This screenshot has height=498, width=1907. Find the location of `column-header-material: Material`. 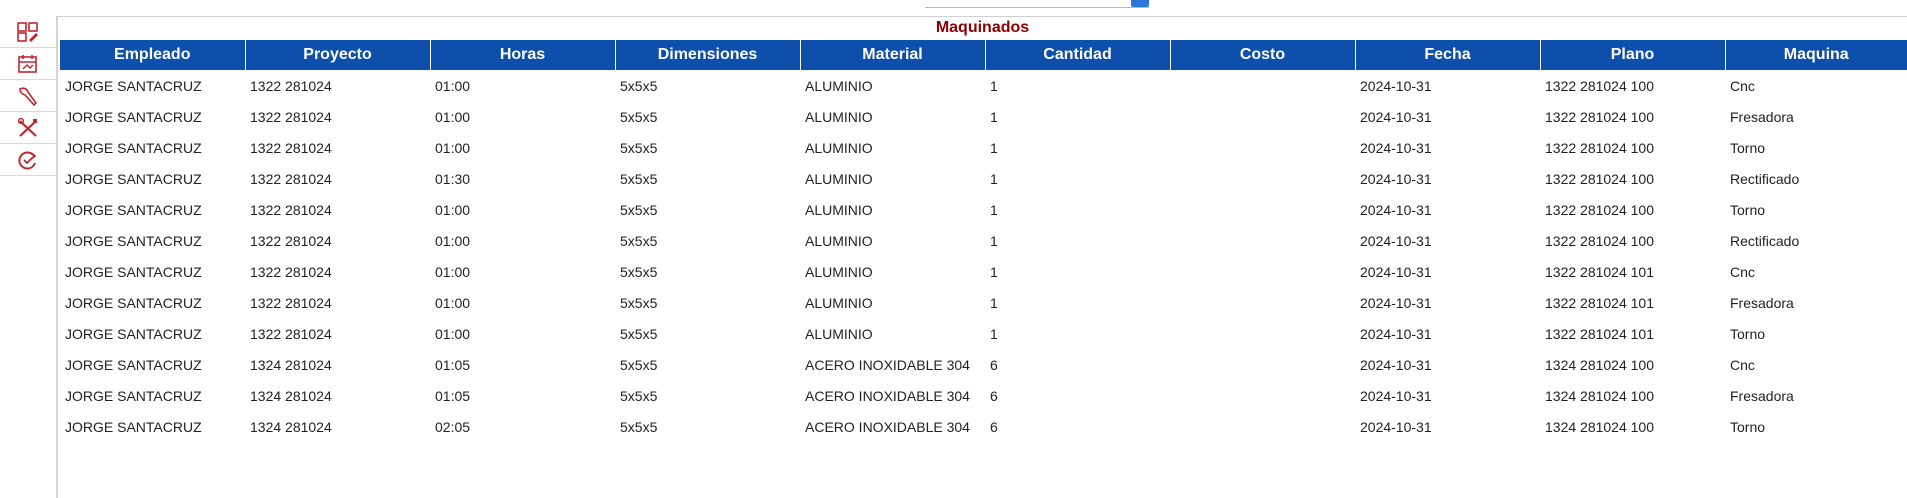

column-header-material: Material is located at coordinates (893, 55).